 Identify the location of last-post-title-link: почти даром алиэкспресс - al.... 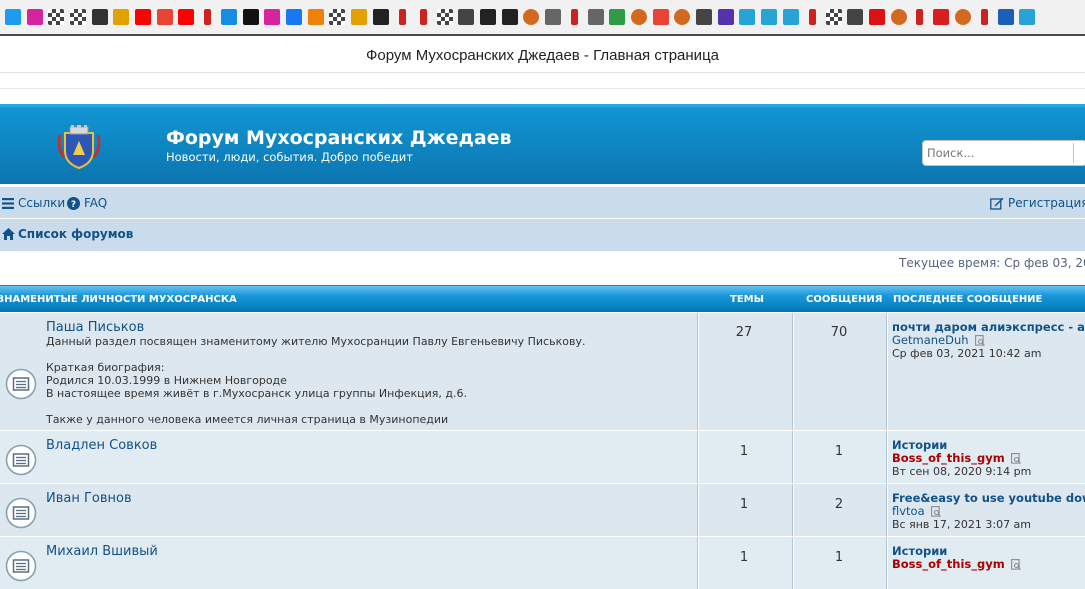
(988, 327).